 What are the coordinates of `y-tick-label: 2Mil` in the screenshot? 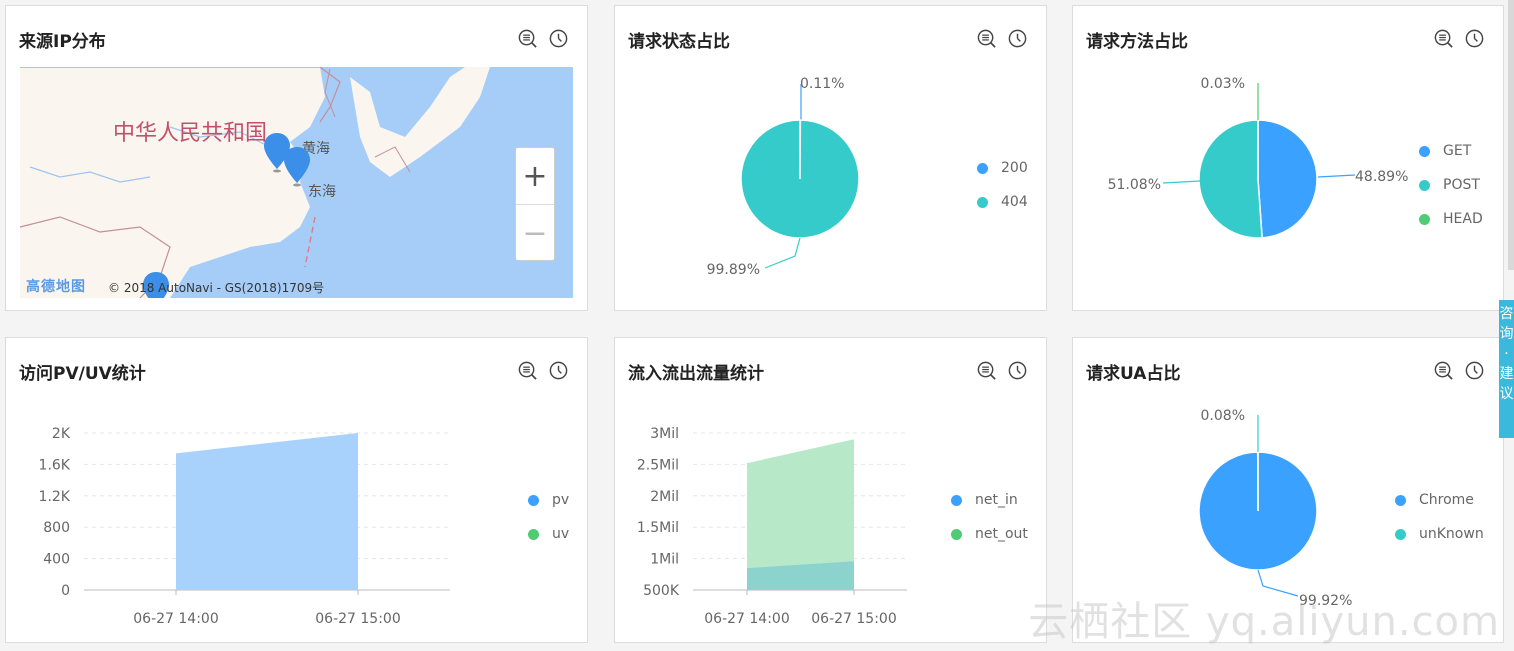 It's located at (664, 497).